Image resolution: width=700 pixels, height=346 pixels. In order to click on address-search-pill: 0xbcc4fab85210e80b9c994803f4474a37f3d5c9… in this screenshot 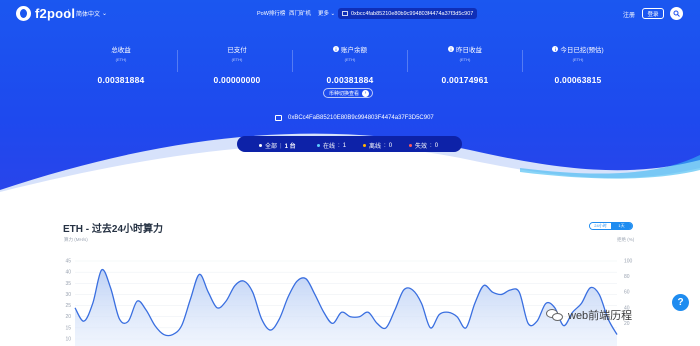, I will do `click(408, 13)`.